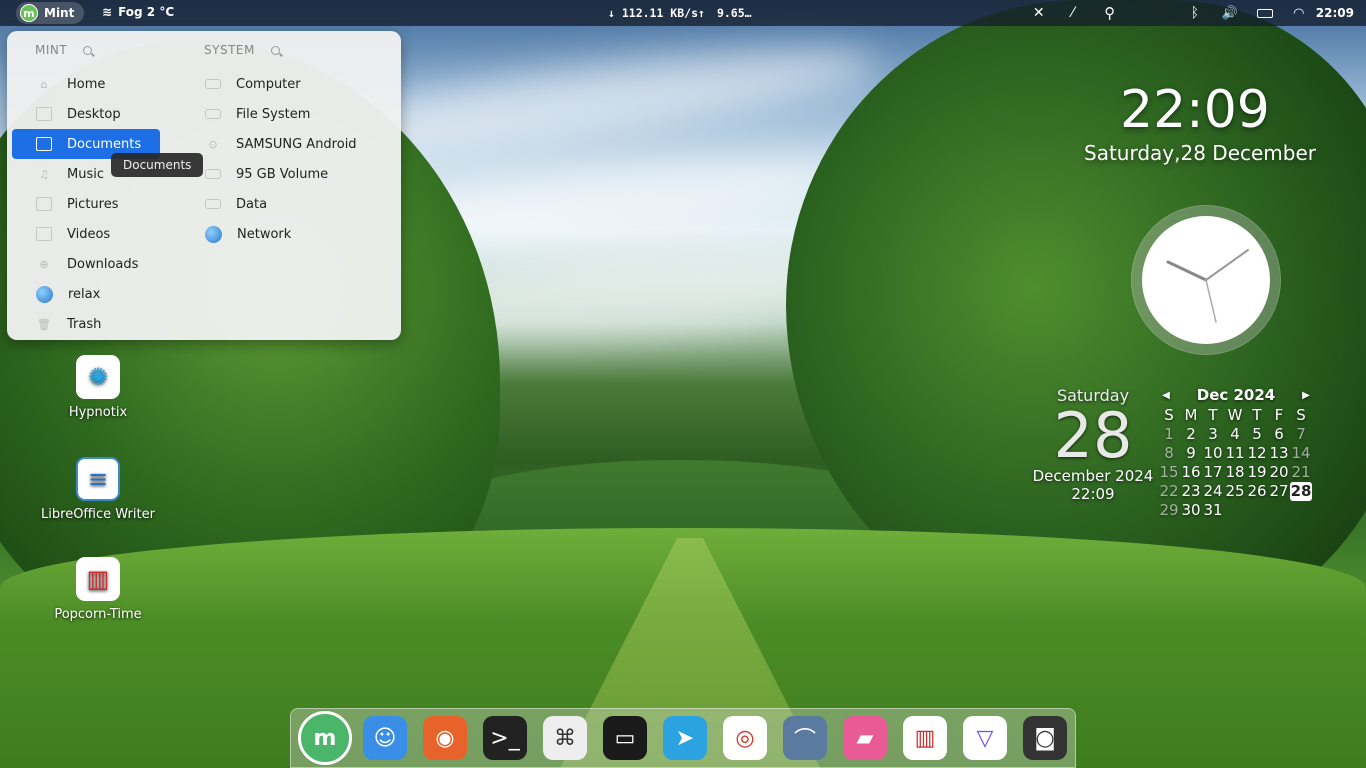  Describe the element at coordinates (1301, 453) in the screenshot. I see `calendar-day: 14` at that location.